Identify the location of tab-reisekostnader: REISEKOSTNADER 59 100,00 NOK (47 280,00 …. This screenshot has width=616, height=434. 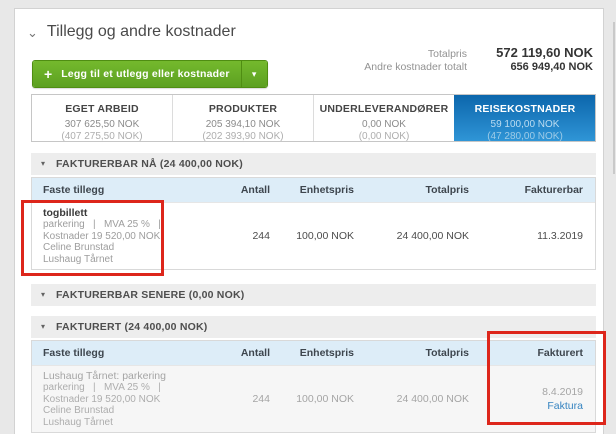
(524, 118).